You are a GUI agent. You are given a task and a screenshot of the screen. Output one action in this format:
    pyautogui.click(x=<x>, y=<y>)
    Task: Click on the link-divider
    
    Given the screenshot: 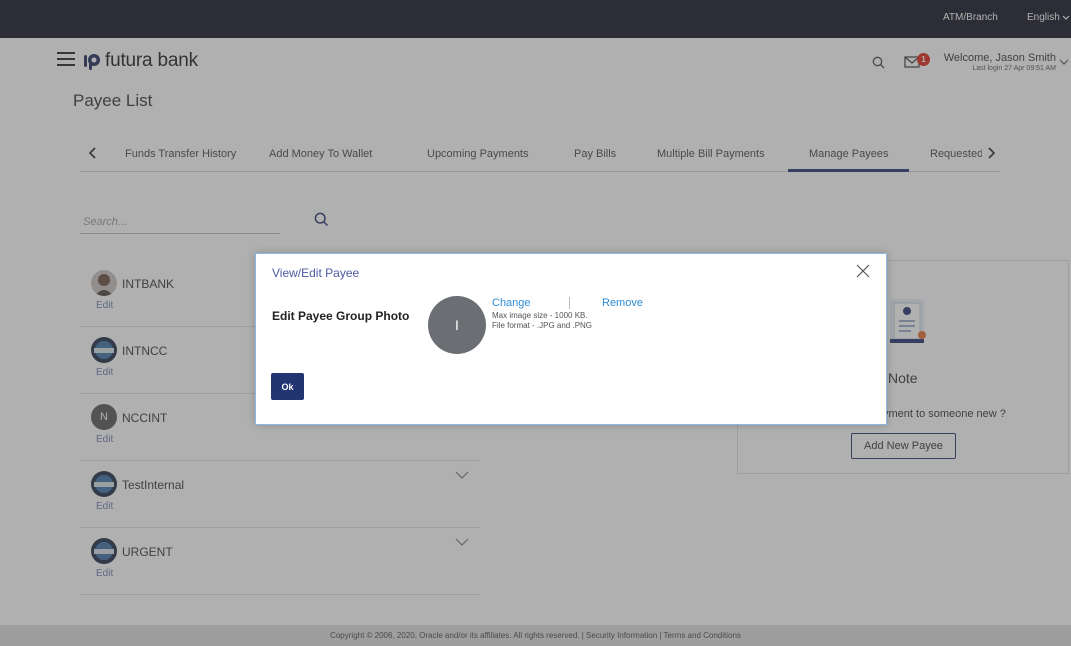 What is the action you would take?
    pyautogui.click(x=569, y=303)
    